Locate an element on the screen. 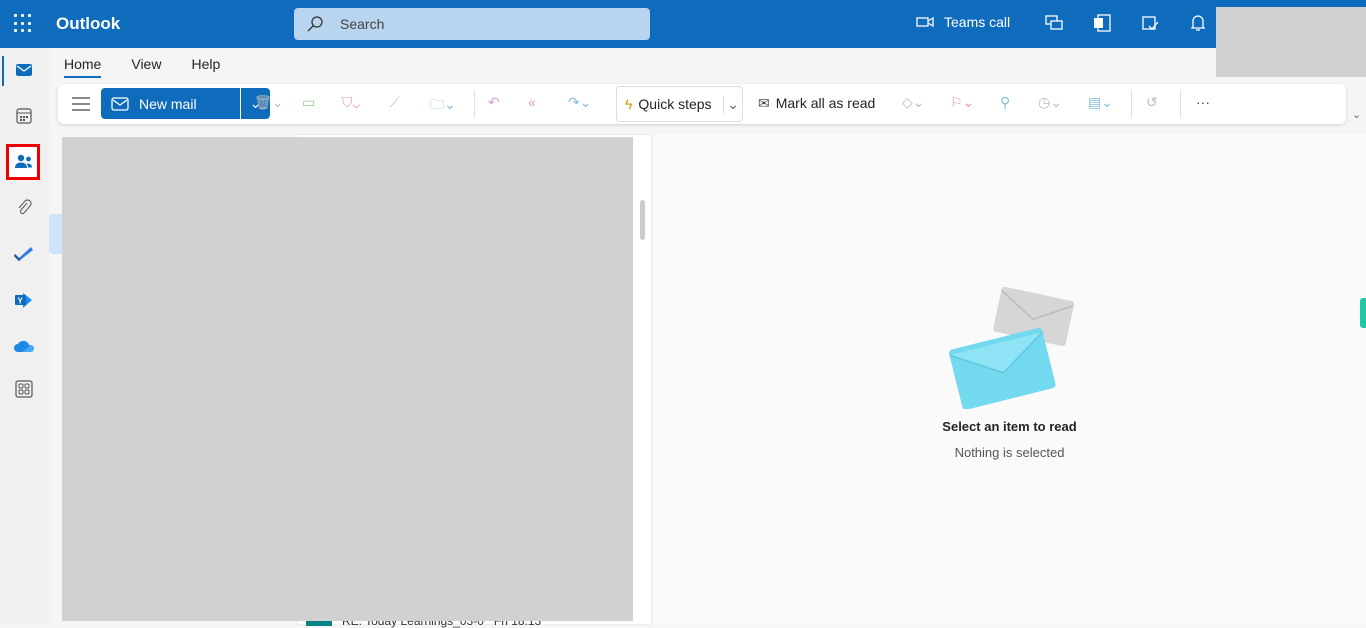  todo-icon is located at coordinates (24, 254).